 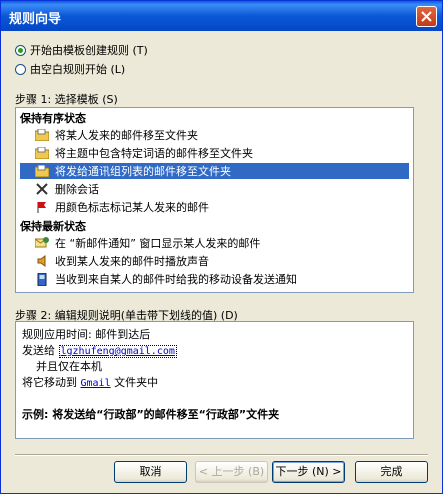 I want to click on list-item-label: 收到某人发来的邮件时播放声音, so click(x=132, y=261).